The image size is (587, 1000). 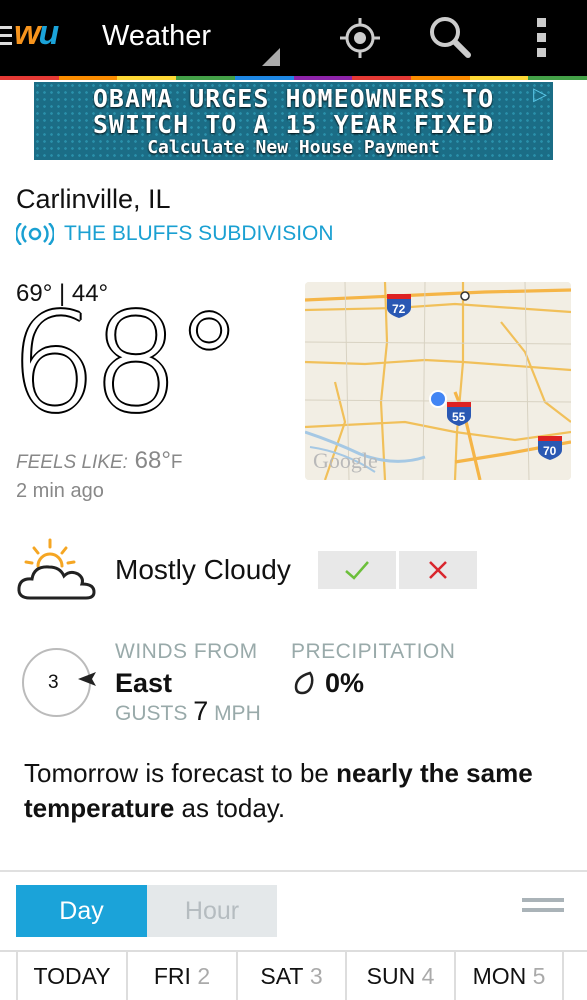 What do you see at coordinates (93, 199) in the screenshot?
I see `city-name: Carlinville, IL` at bounding box center [93, 199].